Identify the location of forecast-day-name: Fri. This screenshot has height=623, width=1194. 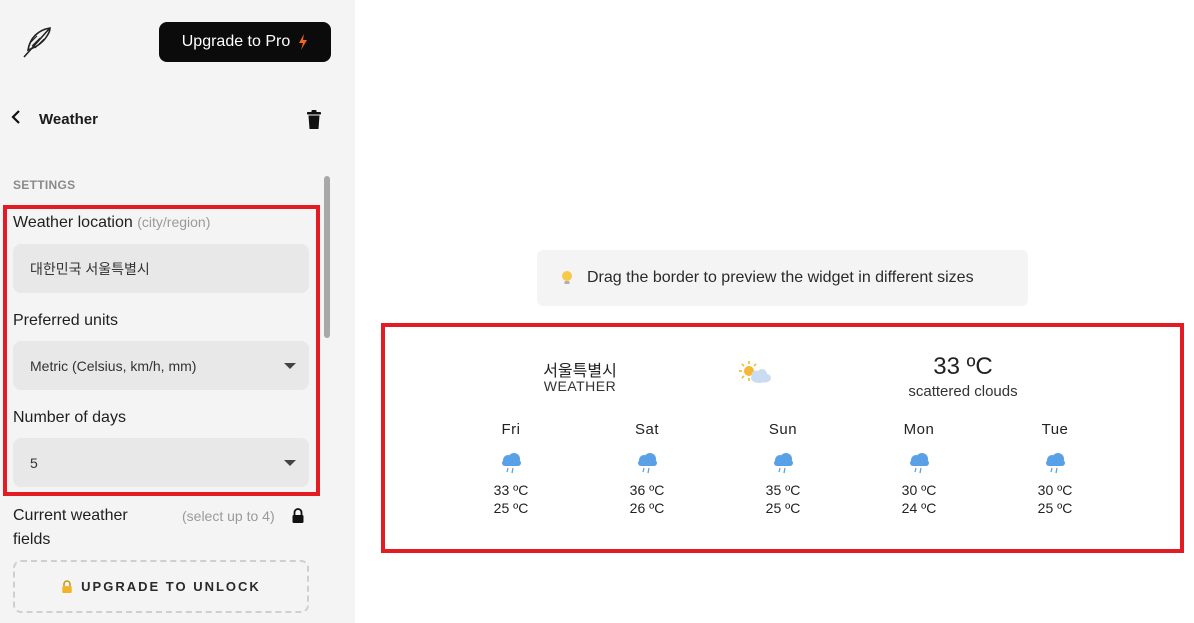
(511, 429).